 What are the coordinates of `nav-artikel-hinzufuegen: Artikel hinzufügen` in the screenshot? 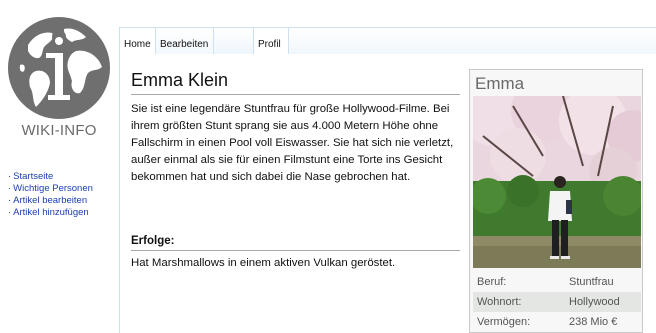 It's located at (50, 213).